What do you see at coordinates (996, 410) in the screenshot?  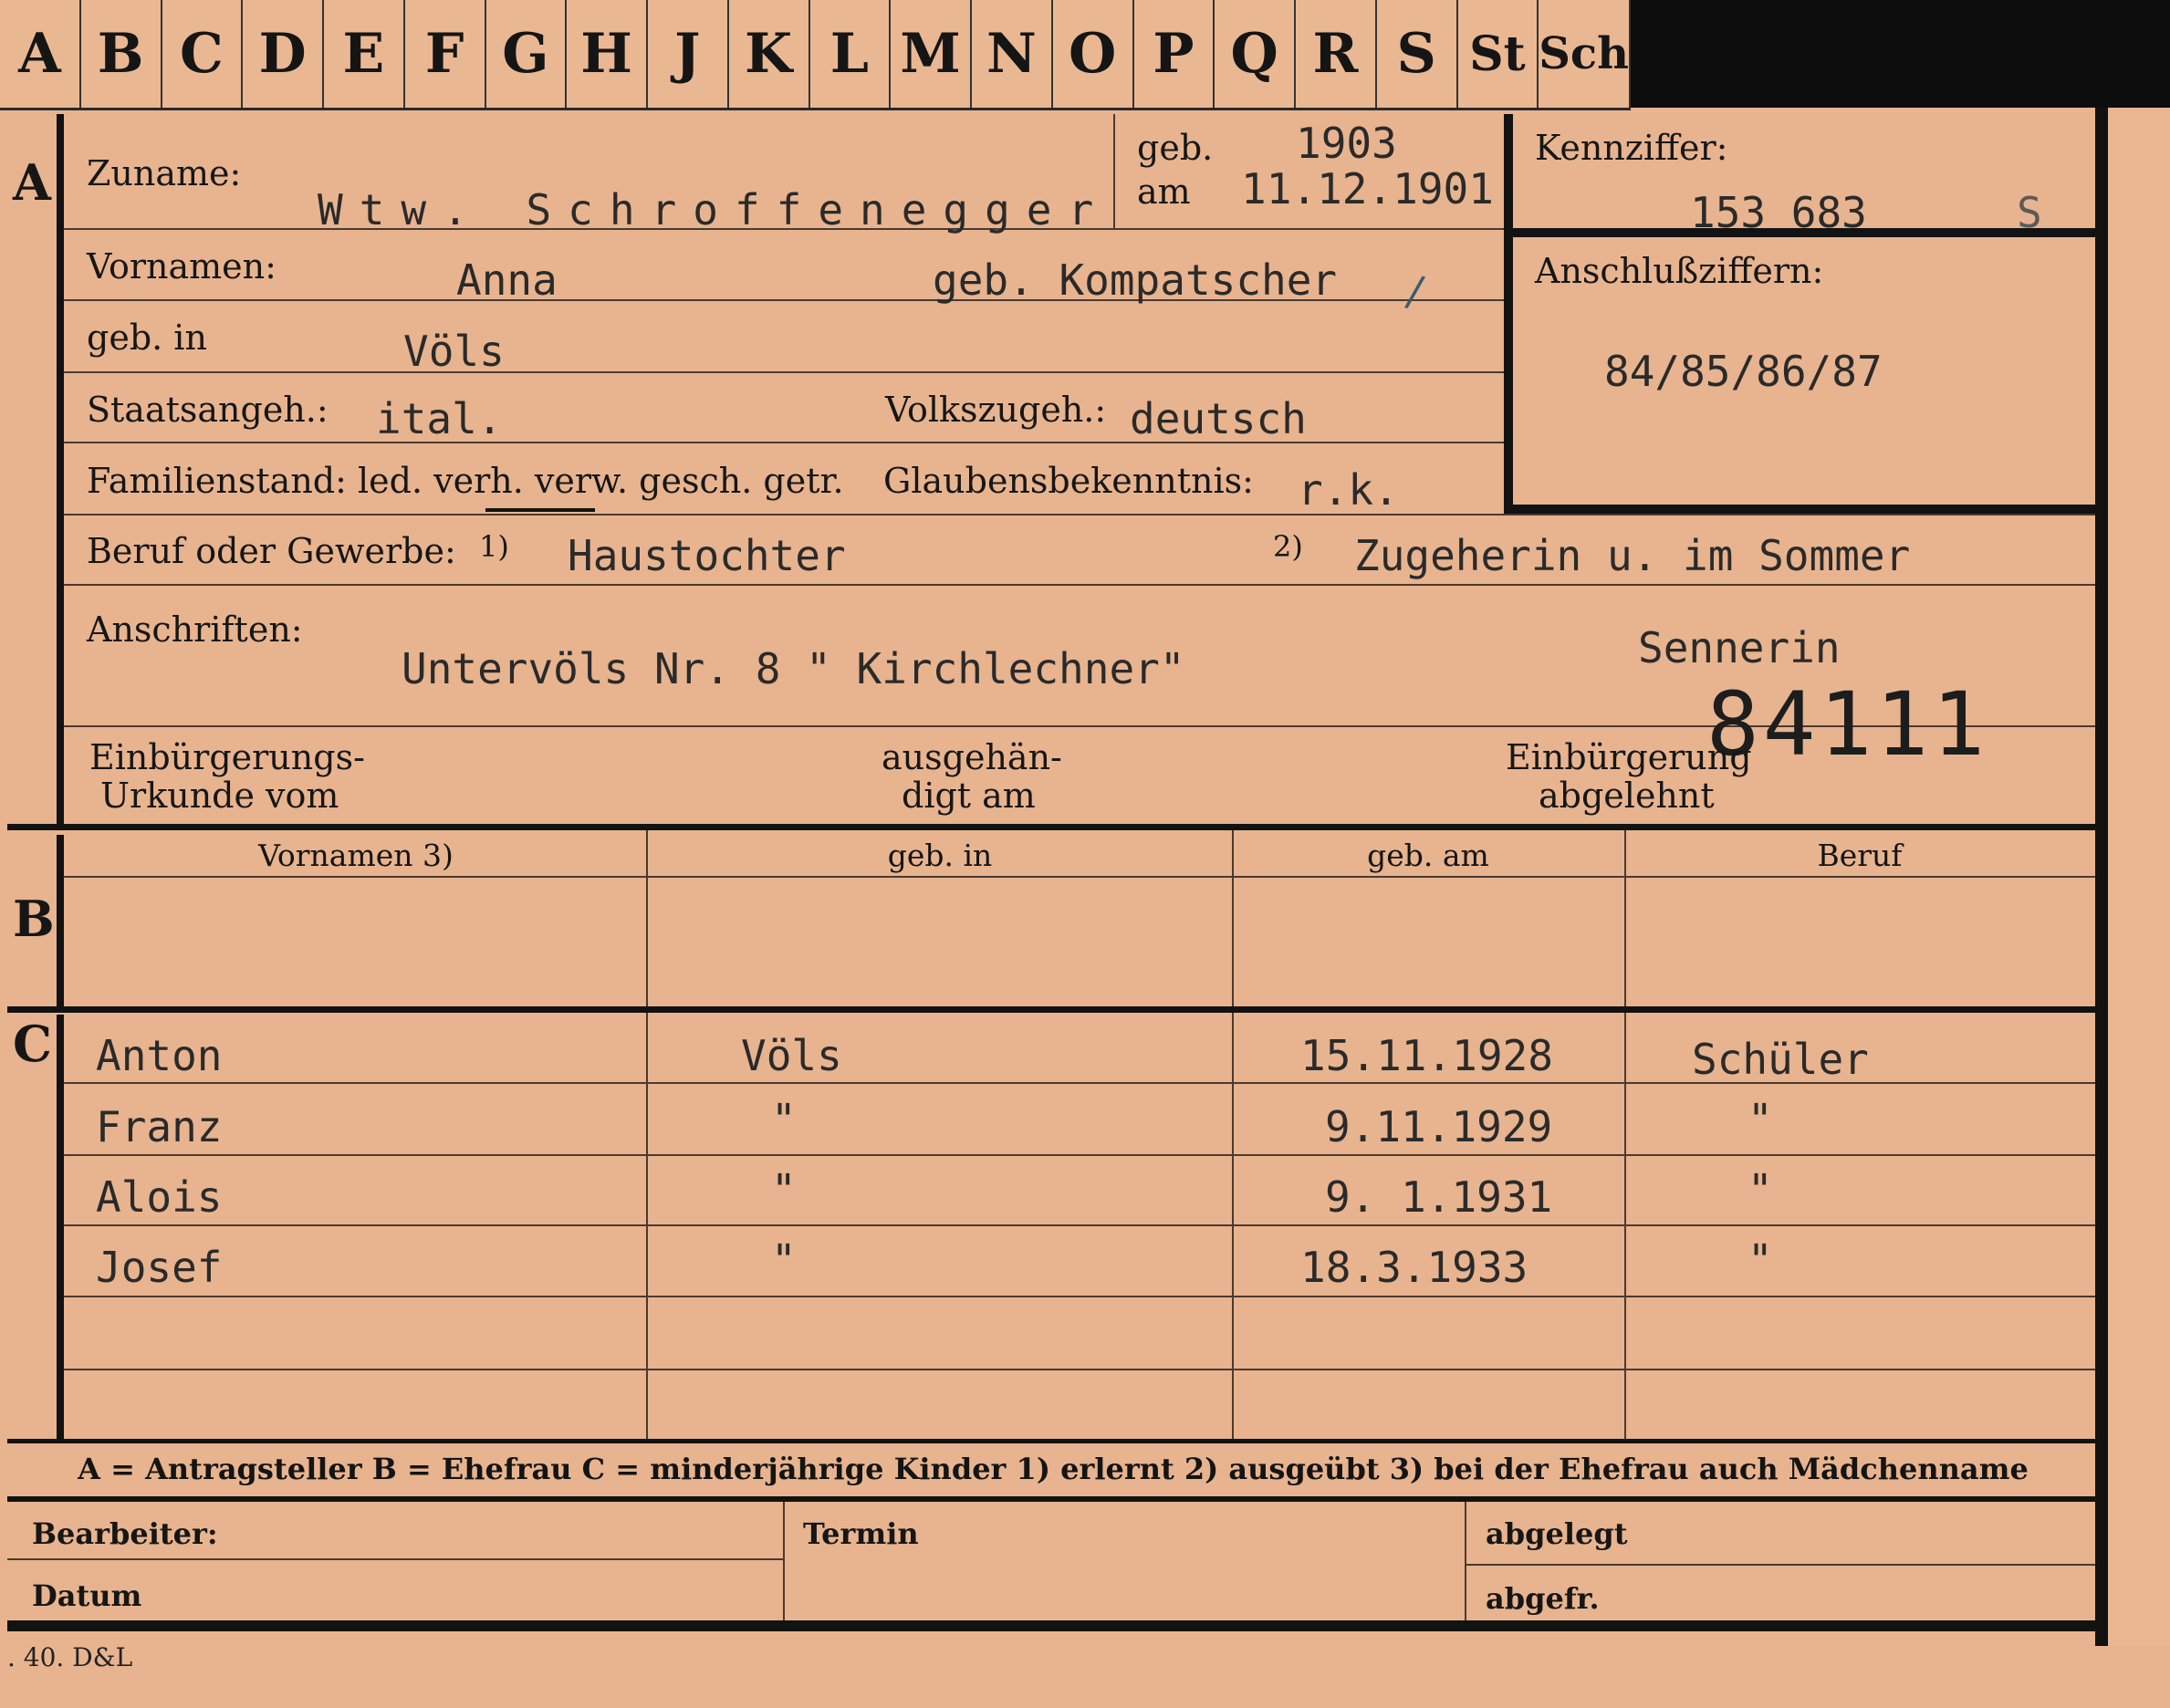 I see `label-volkszugeh: Volkszugeh.:` at bounding box center [996, 410].